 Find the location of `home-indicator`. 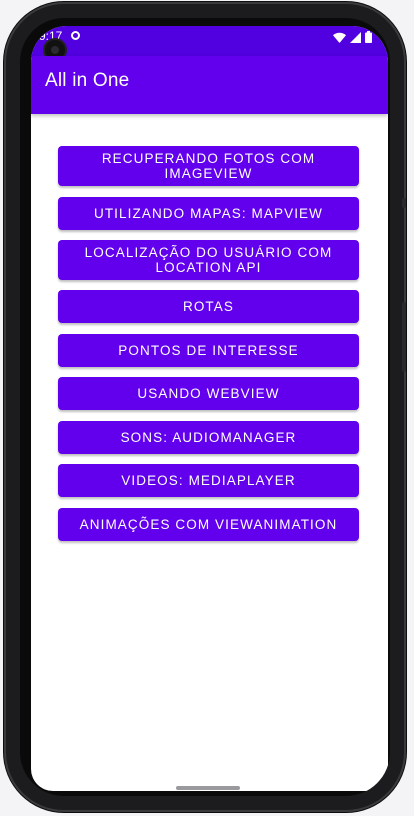

home-indicator is located at coordinates (208, 788).